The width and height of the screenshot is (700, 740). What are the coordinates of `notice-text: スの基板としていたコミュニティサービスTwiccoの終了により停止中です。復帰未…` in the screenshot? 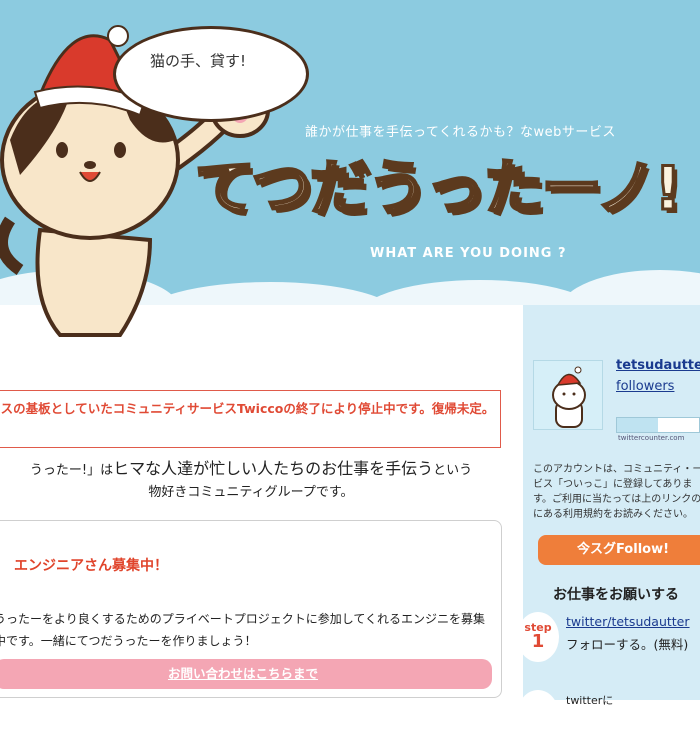 It's located at (247, 408).